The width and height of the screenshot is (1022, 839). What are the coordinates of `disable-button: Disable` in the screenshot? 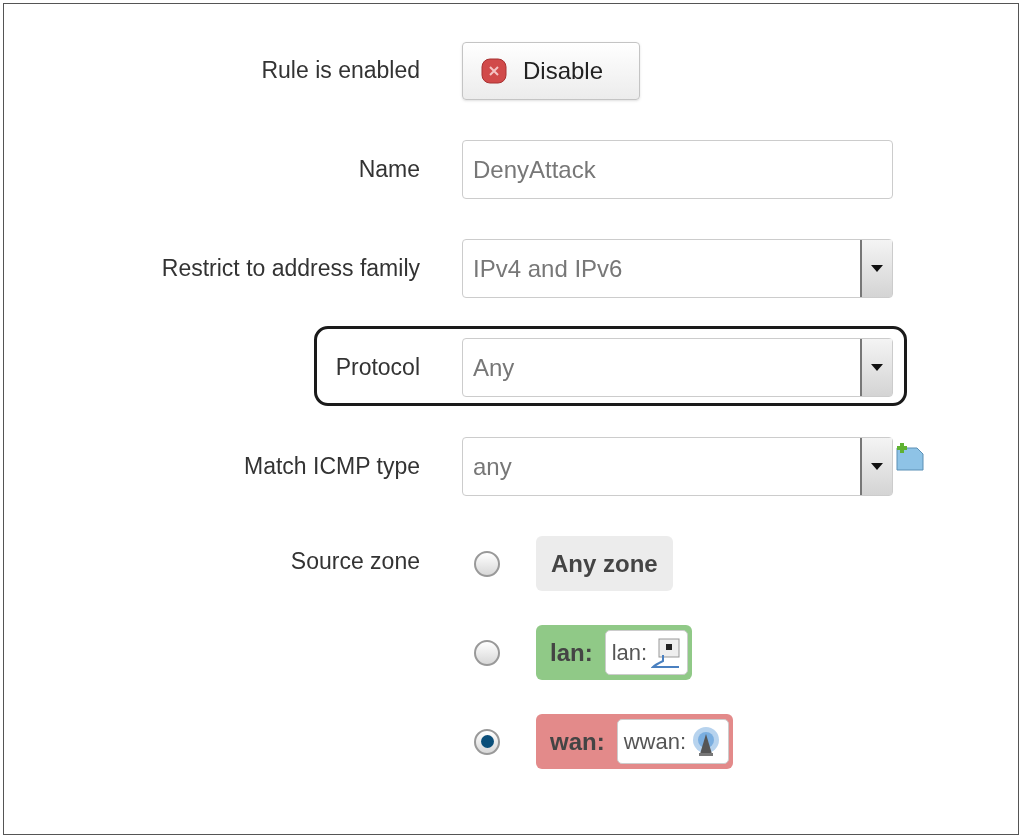 It's located at (551, 70).